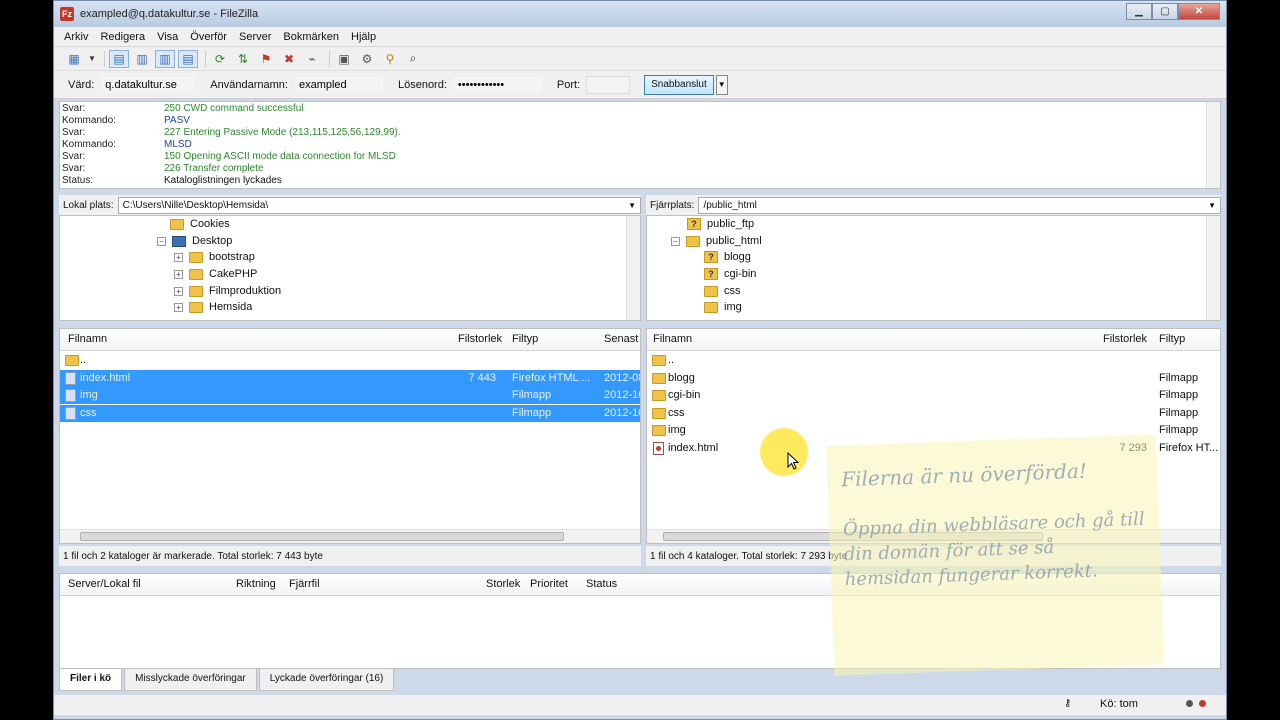 This screenshot has width=1280, height=720. What do you see at coordinates (122, 37) in the screenshot?
I see `menu-redigera: Redigera` at bounding box center [122, 37].